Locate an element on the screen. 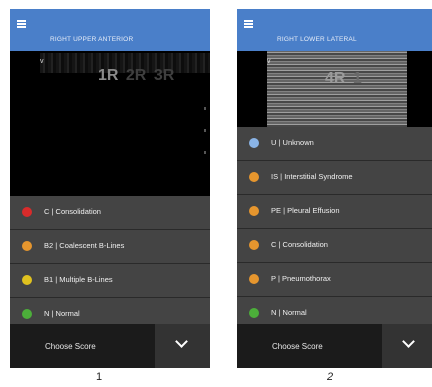 The image size is (432, 387). score-label: B2 | Coalescent B-Lines is located at coordinates (84, 245).